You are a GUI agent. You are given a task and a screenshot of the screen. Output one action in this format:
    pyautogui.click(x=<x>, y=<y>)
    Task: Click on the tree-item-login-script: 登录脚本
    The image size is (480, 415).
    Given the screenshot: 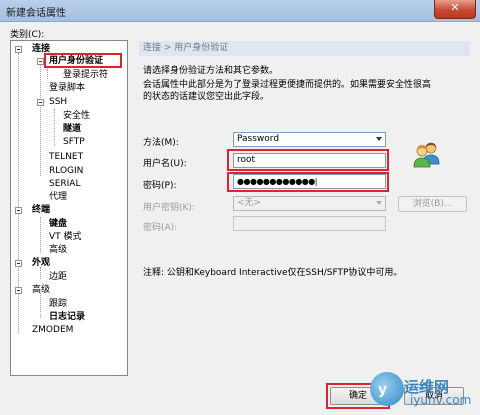 What is the action you would take?
    pyautogui.click(x=67, y=88)
    